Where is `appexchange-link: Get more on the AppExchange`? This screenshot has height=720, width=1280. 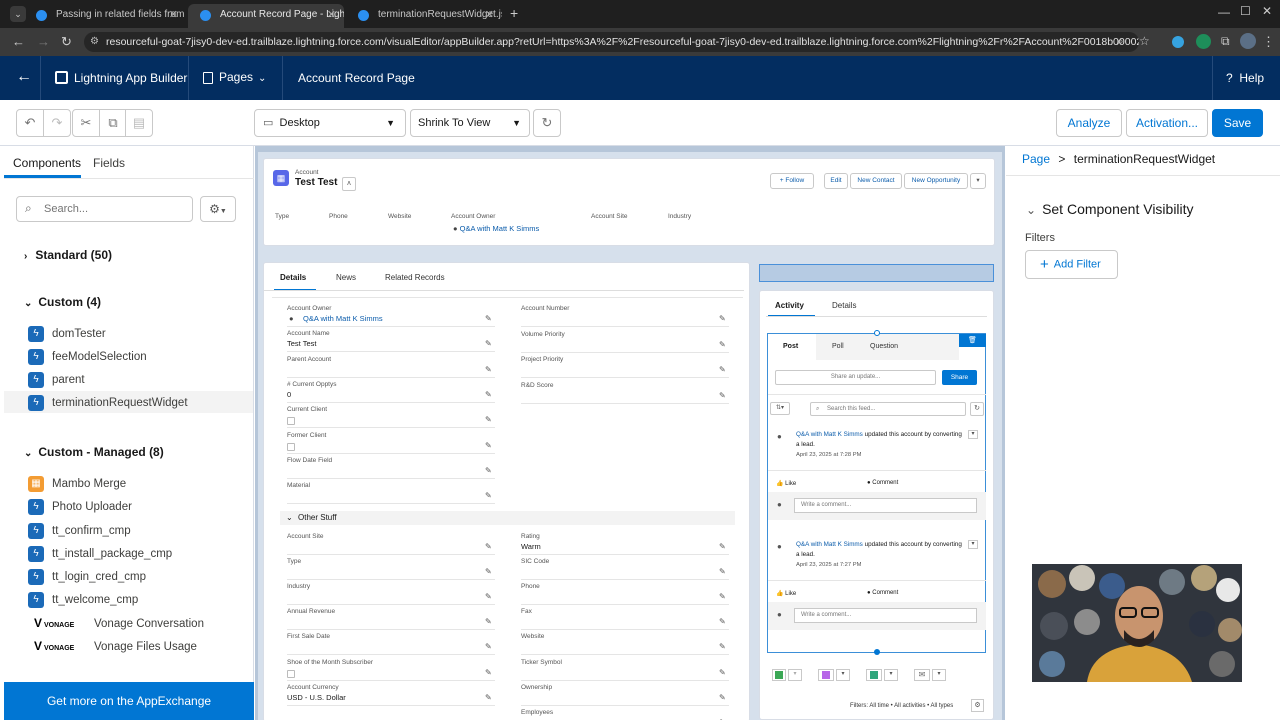 appexchange-link: Get more on the AppExchange is located at coordinates (129, 701).